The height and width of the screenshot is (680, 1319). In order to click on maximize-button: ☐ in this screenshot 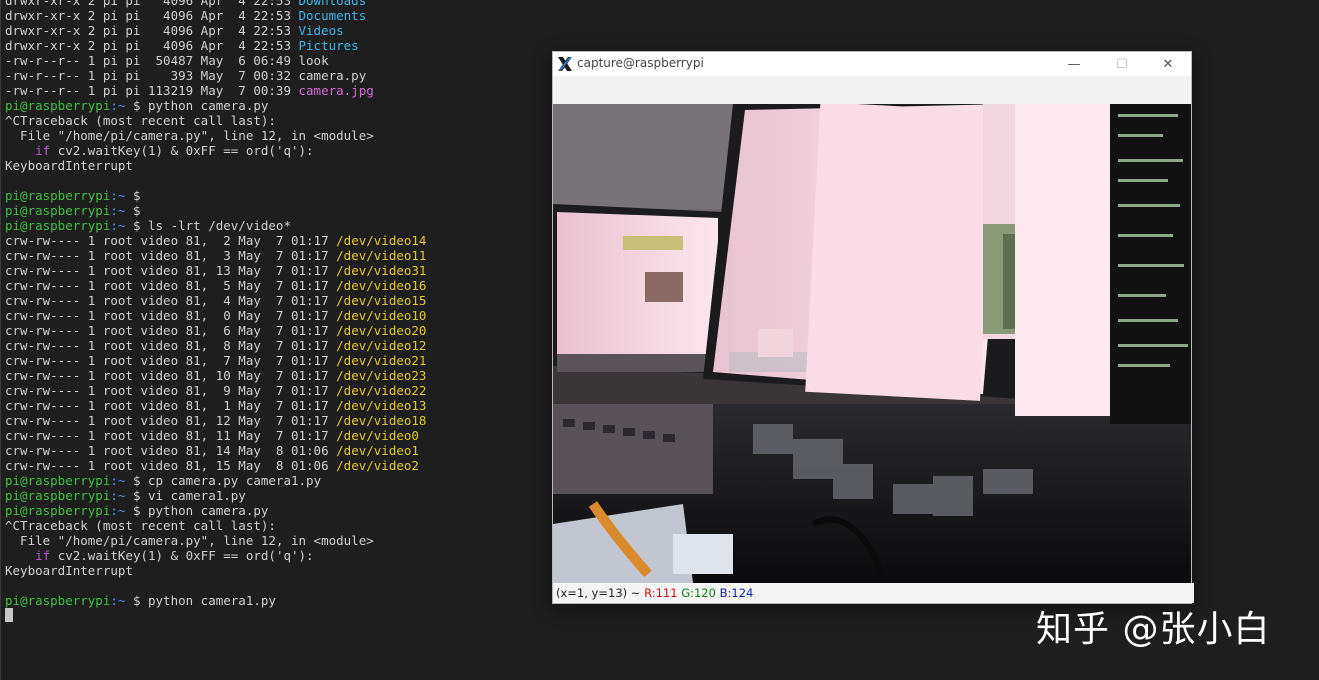, I will do `click(1122, 64)`.